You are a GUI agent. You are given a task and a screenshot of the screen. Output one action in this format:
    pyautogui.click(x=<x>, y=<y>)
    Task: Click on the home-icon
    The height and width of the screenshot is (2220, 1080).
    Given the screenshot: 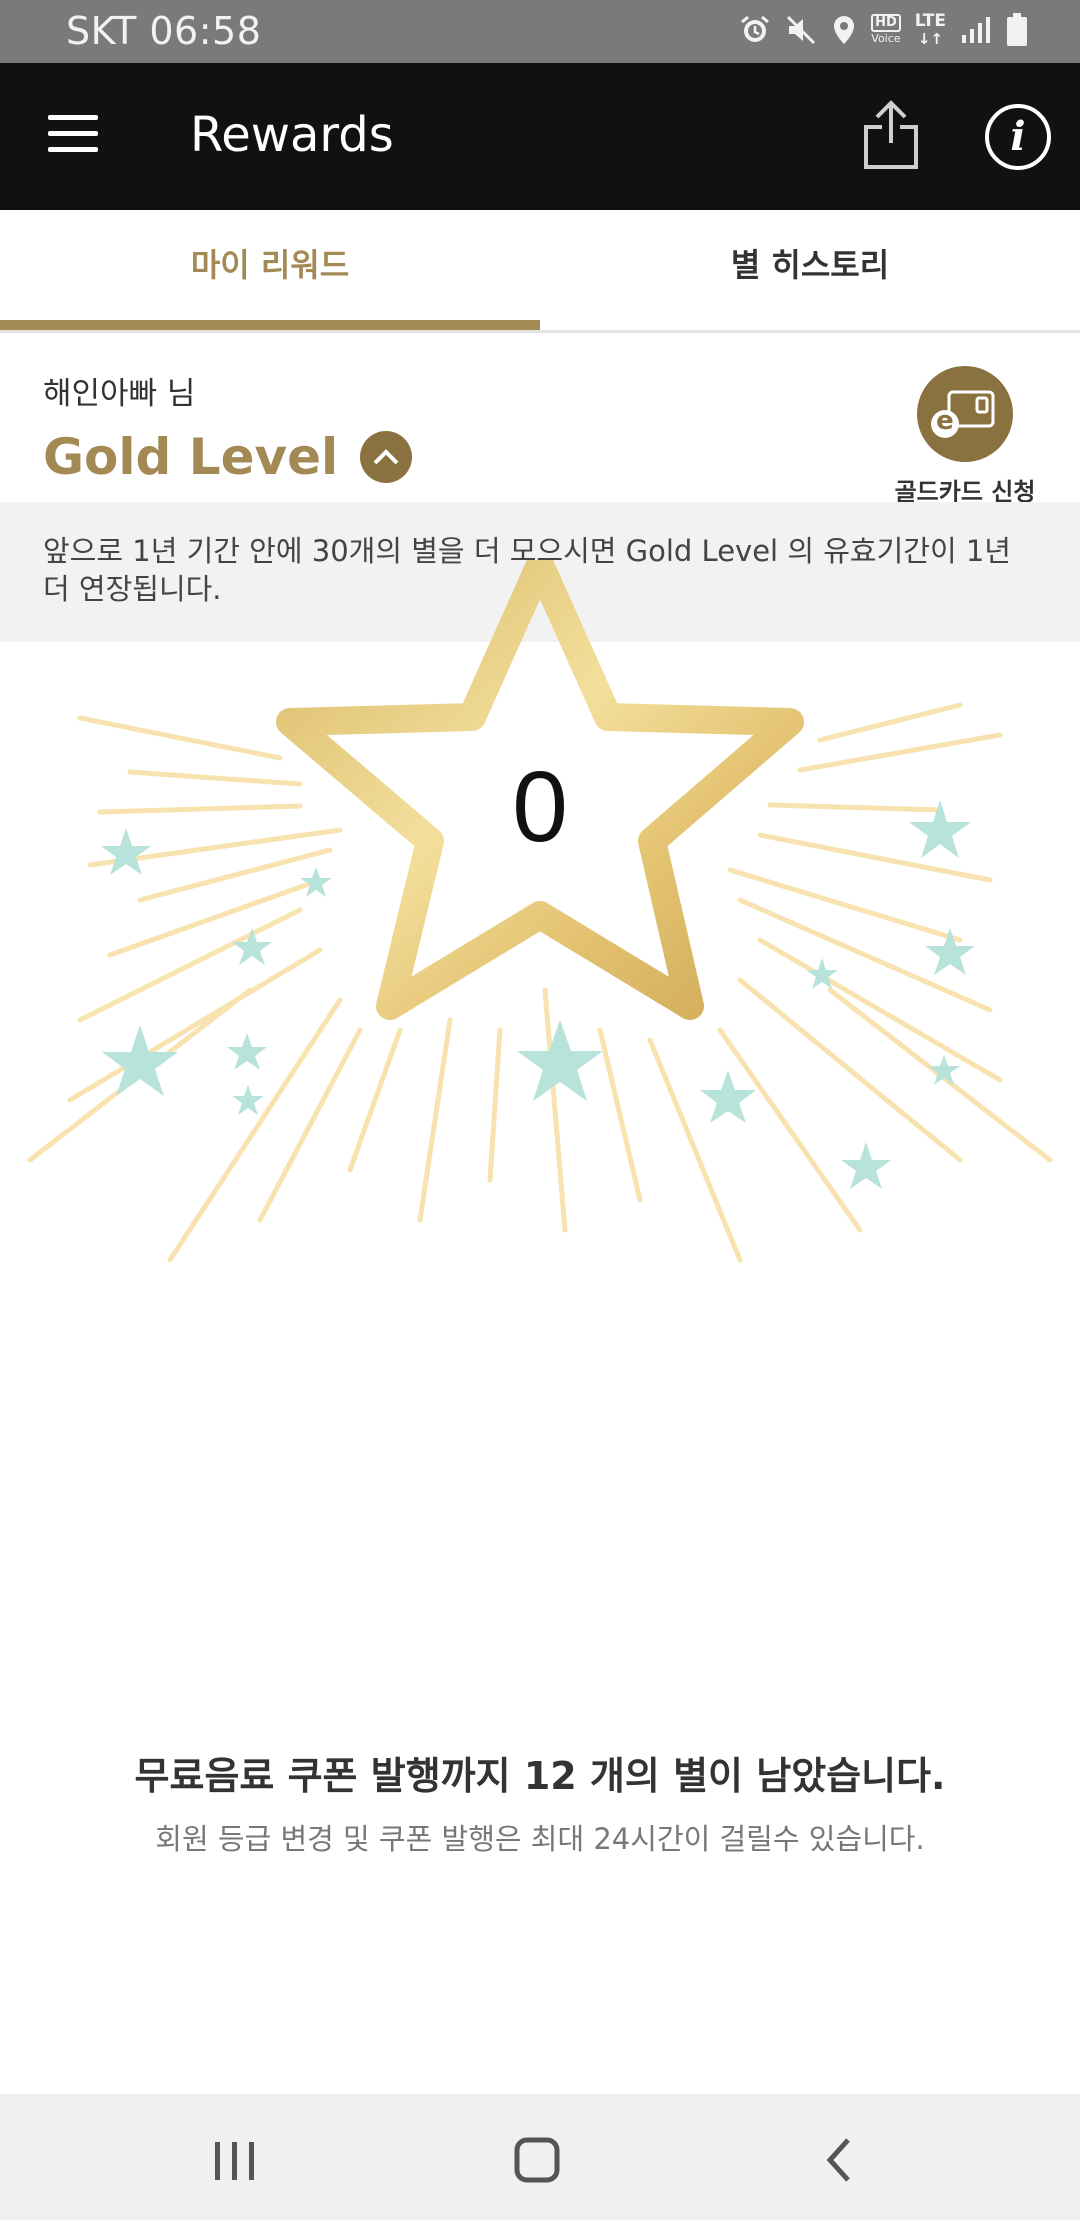 What is the action you would take?
    pyautogui.click(x=537, y=2160)
    